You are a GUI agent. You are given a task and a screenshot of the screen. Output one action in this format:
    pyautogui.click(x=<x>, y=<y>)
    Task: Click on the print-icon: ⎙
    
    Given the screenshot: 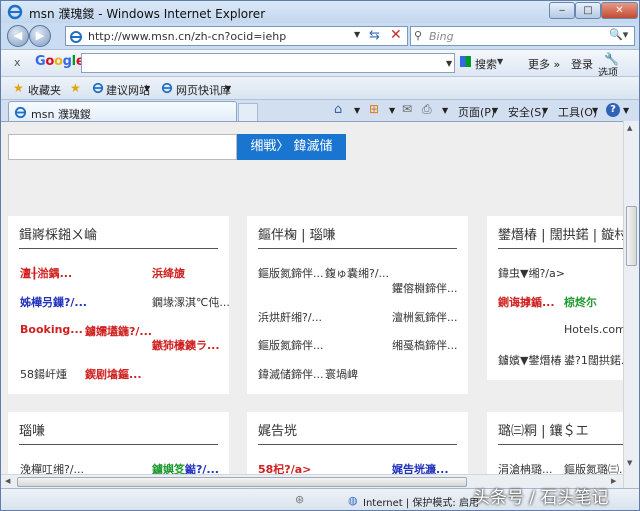 What is the action you would take?
    pyautogui.click(x=427, y=109)
    